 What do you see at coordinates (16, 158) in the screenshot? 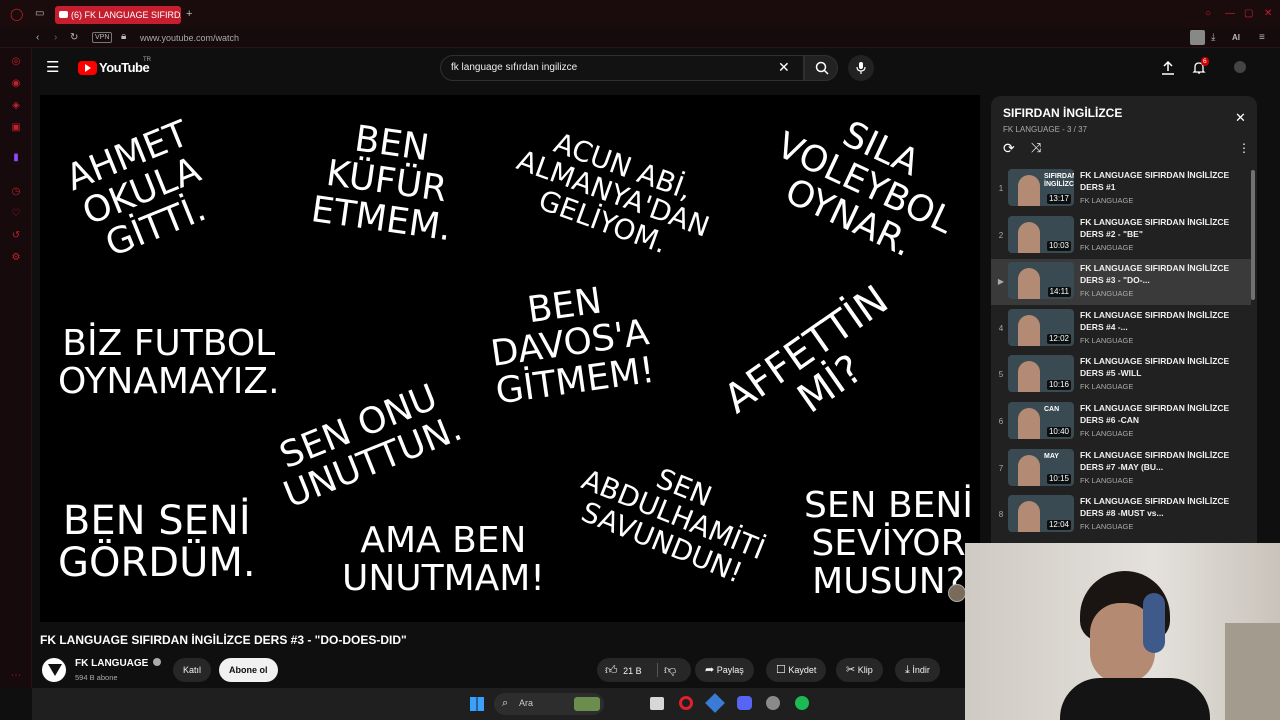
I see `twitch-icon: ▮` at bounding box center [16, 158].